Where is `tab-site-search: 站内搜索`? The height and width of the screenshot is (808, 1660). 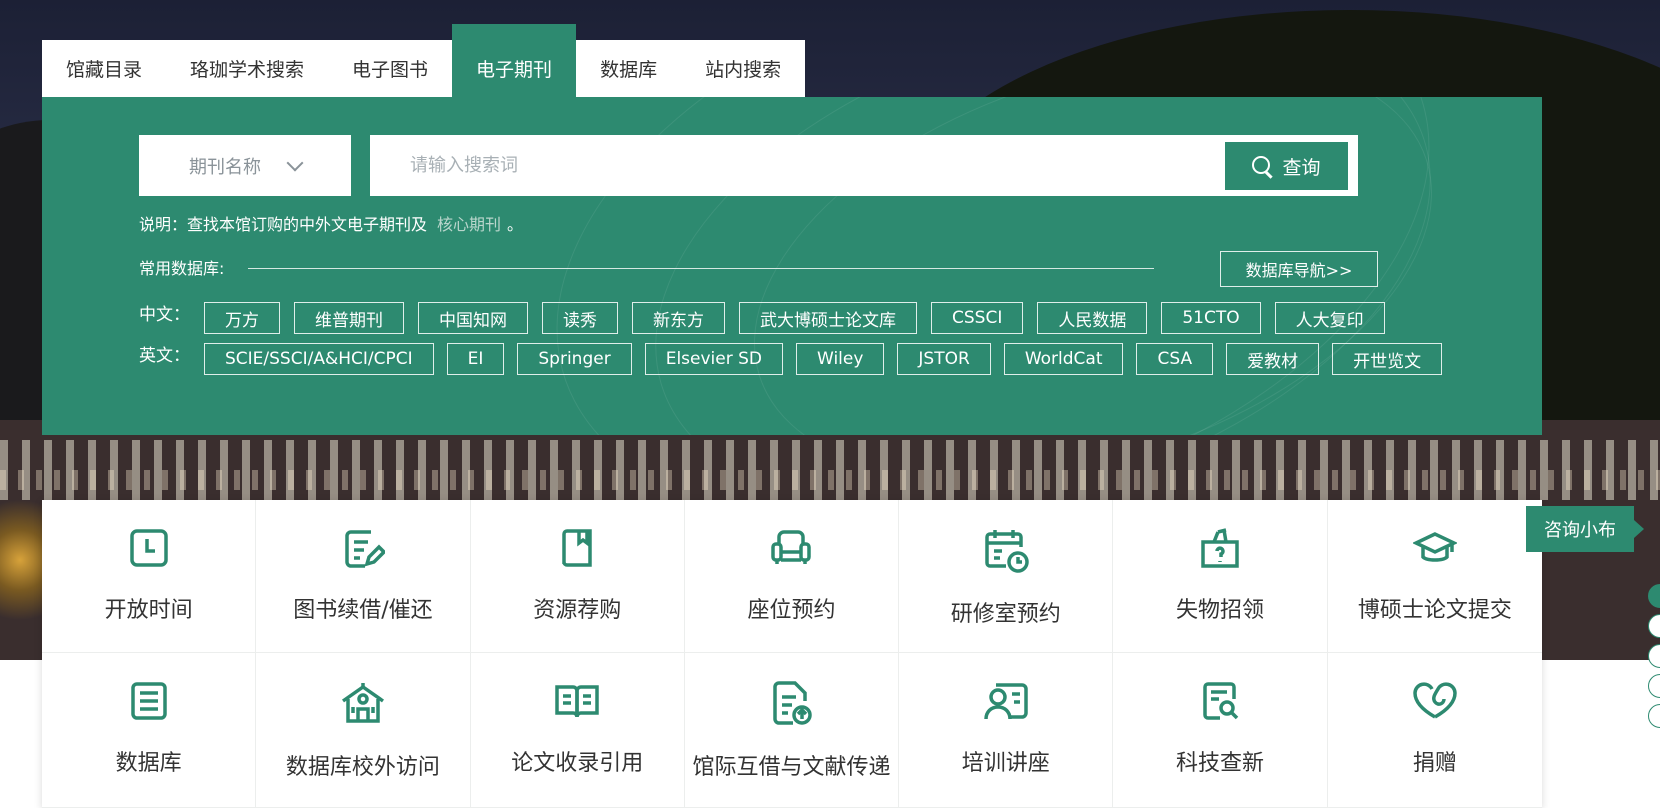
tab-site-search: 站内搜索 is located at coordinates (743, 68).